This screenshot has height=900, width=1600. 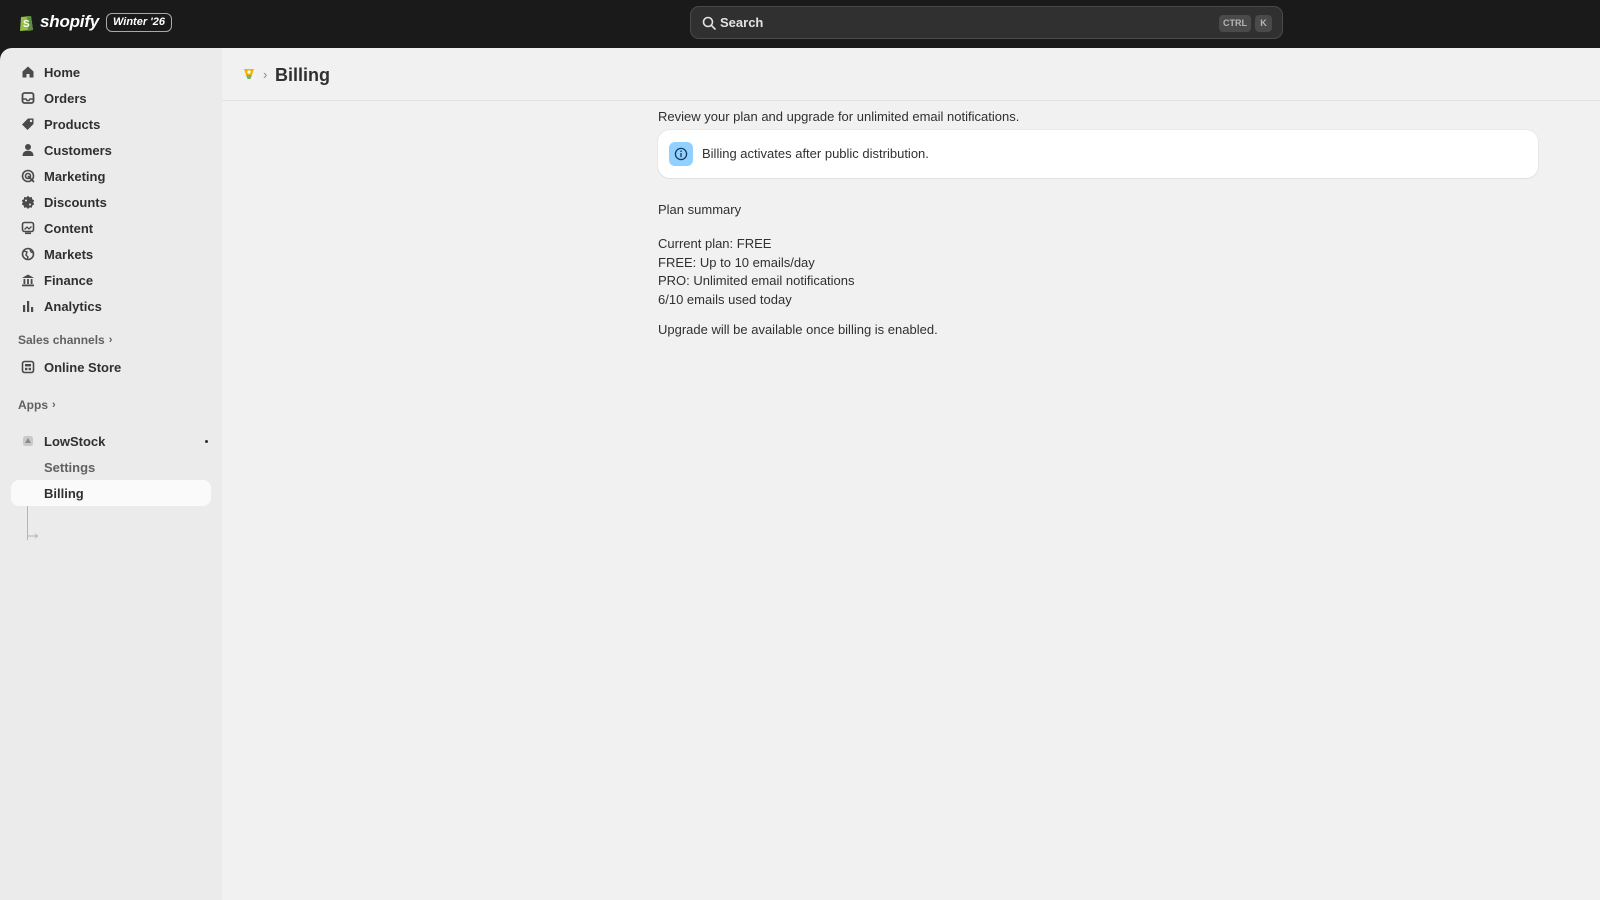 What do you see at coordinates (62, 72) in the screenshot?
I see `sidebar-item-label: Home` at bounding box center [62, 72].